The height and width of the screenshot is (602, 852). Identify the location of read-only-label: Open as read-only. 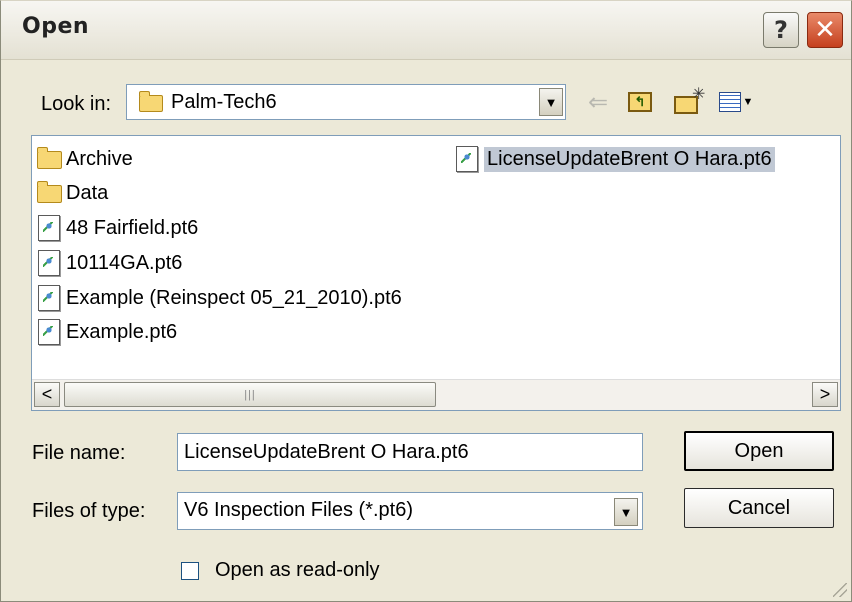
(297, 570).